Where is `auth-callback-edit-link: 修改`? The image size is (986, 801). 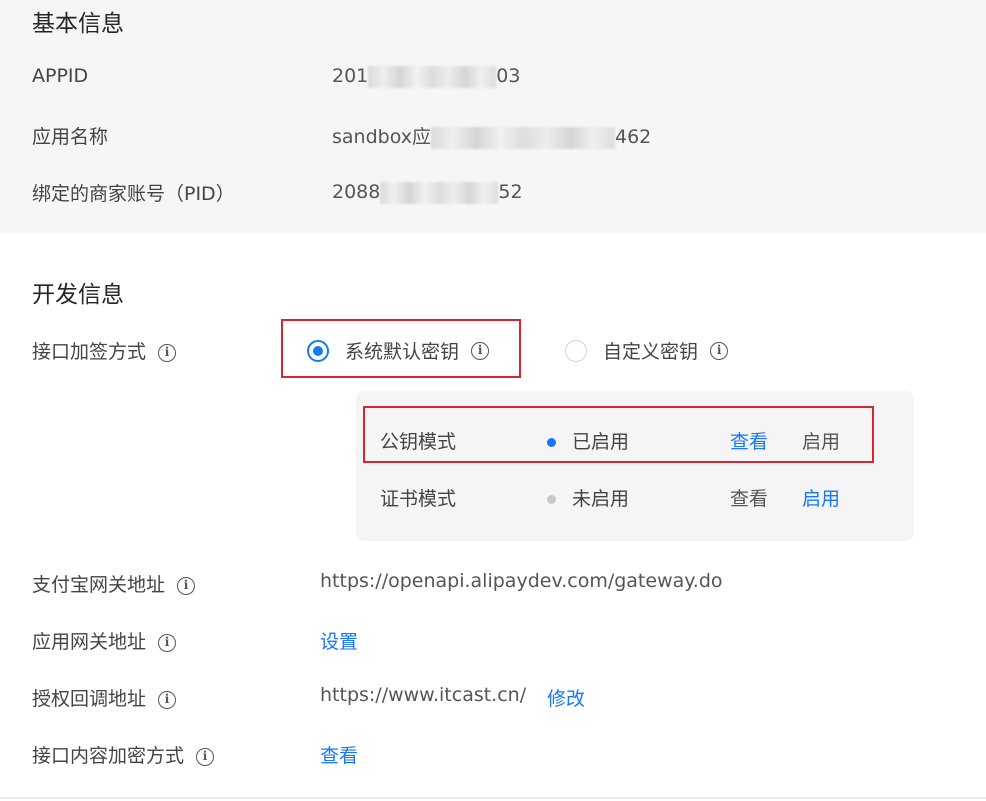
auth-callback-edit-link: 修改 is located at coordinates (566, 697).